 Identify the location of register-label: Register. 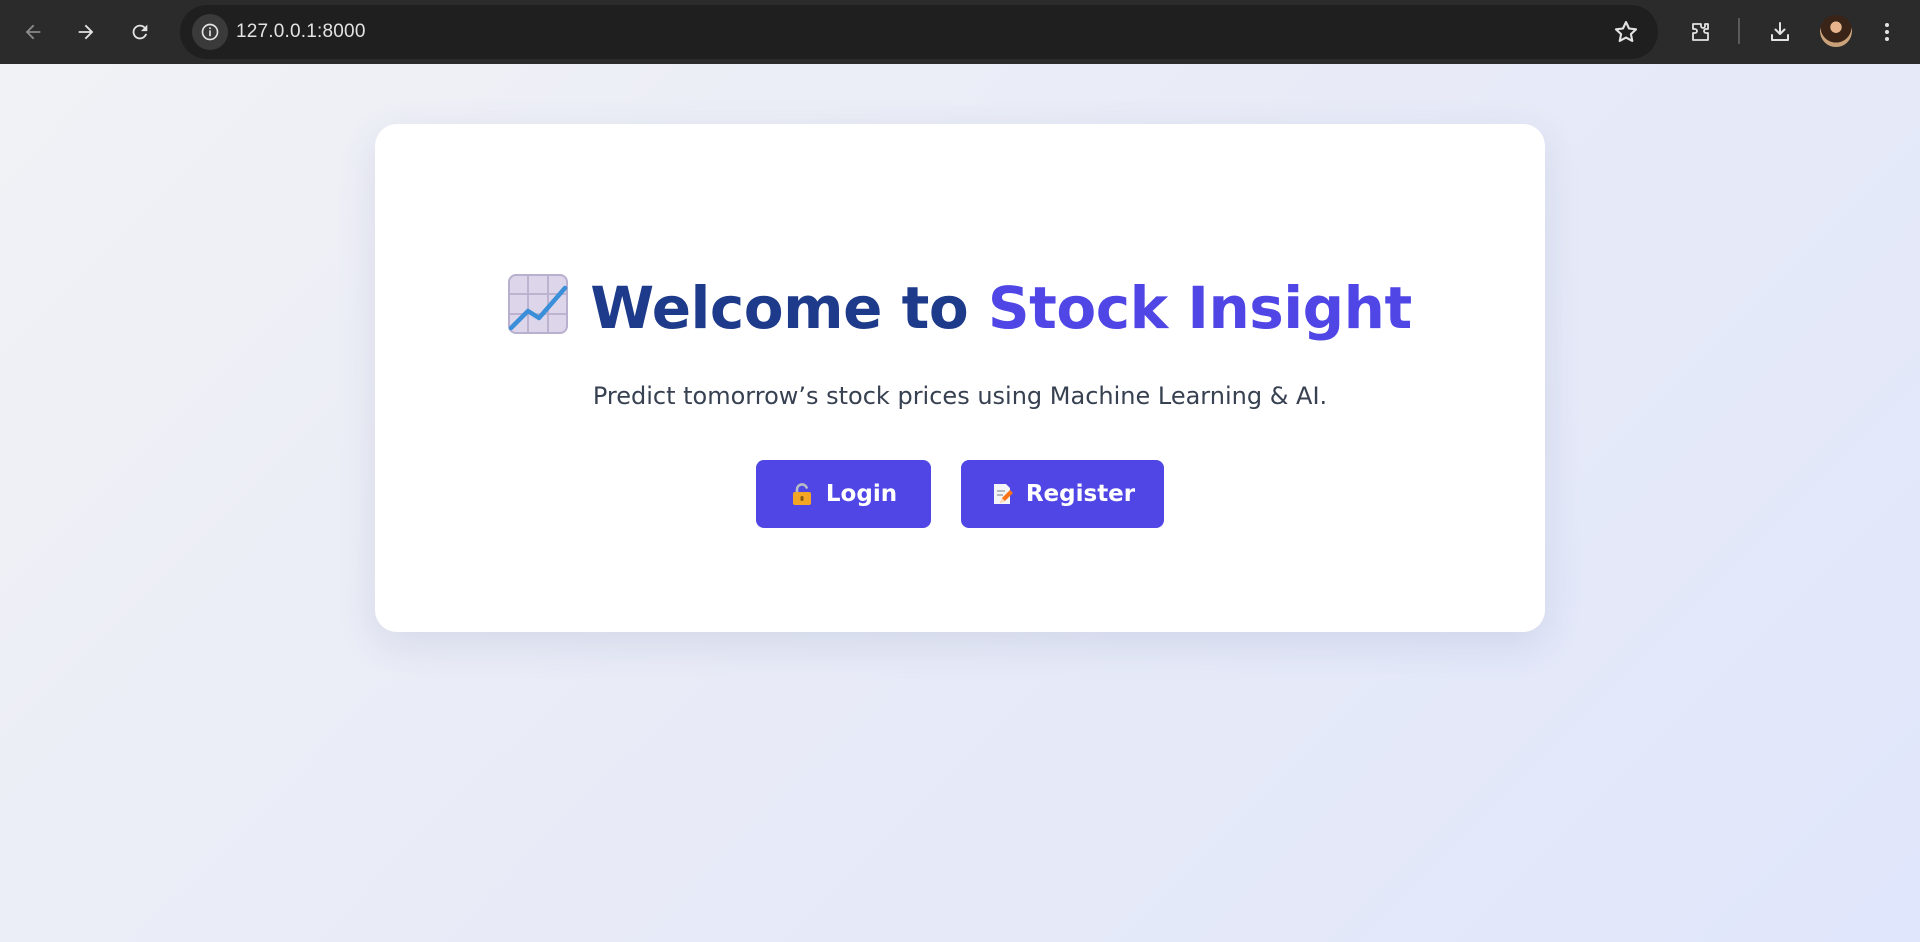
(1080, 494).